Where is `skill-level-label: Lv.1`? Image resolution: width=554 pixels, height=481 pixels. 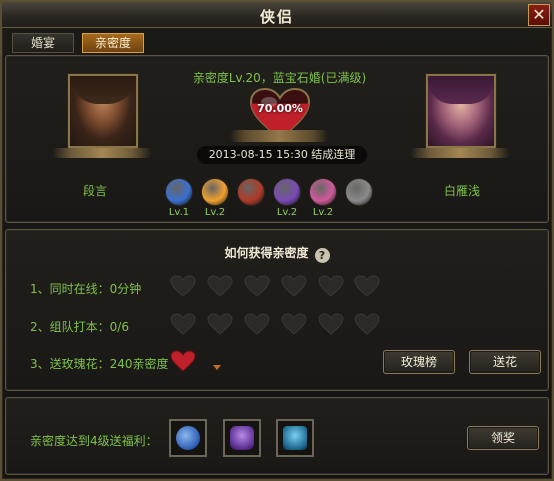
skill-level-label: Lv.1 is located at coordinates (179, 212).